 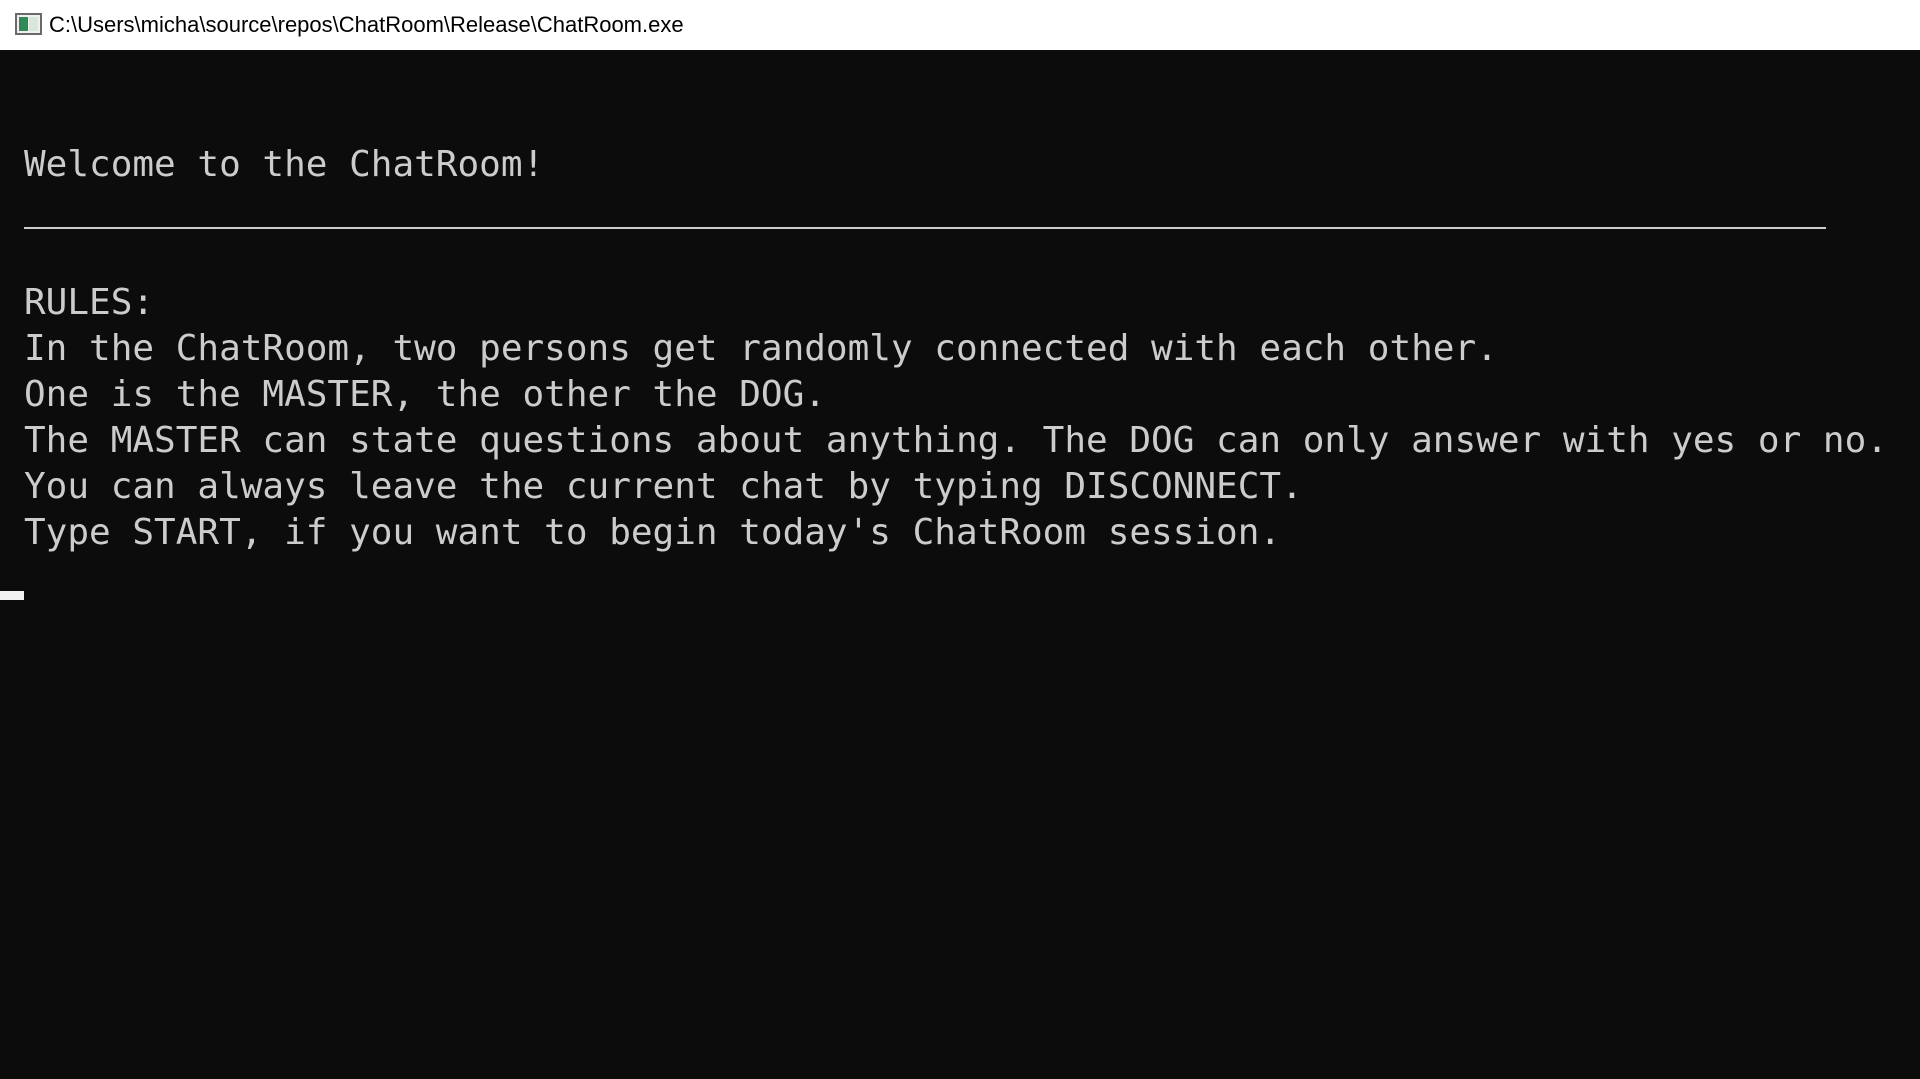 I want to click on console-app-icon, so click(x=28, y=24).